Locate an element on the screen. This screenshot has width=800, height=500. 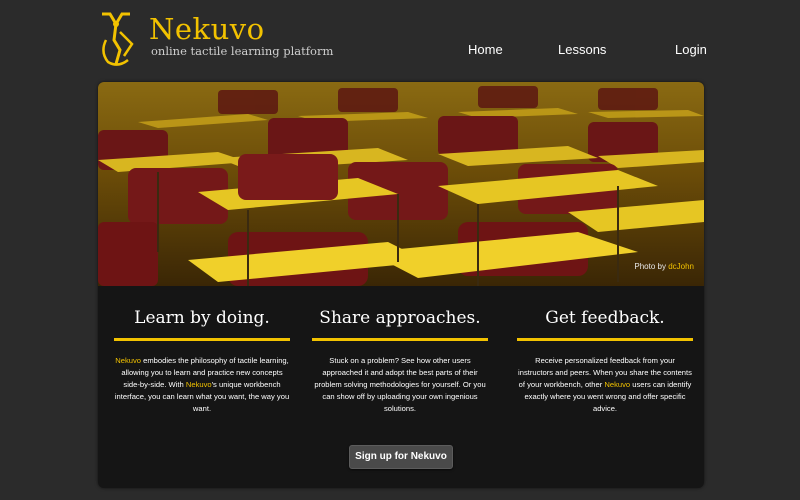
photo-credit: Photo by dcJohn is located at coordinates (664, 266).